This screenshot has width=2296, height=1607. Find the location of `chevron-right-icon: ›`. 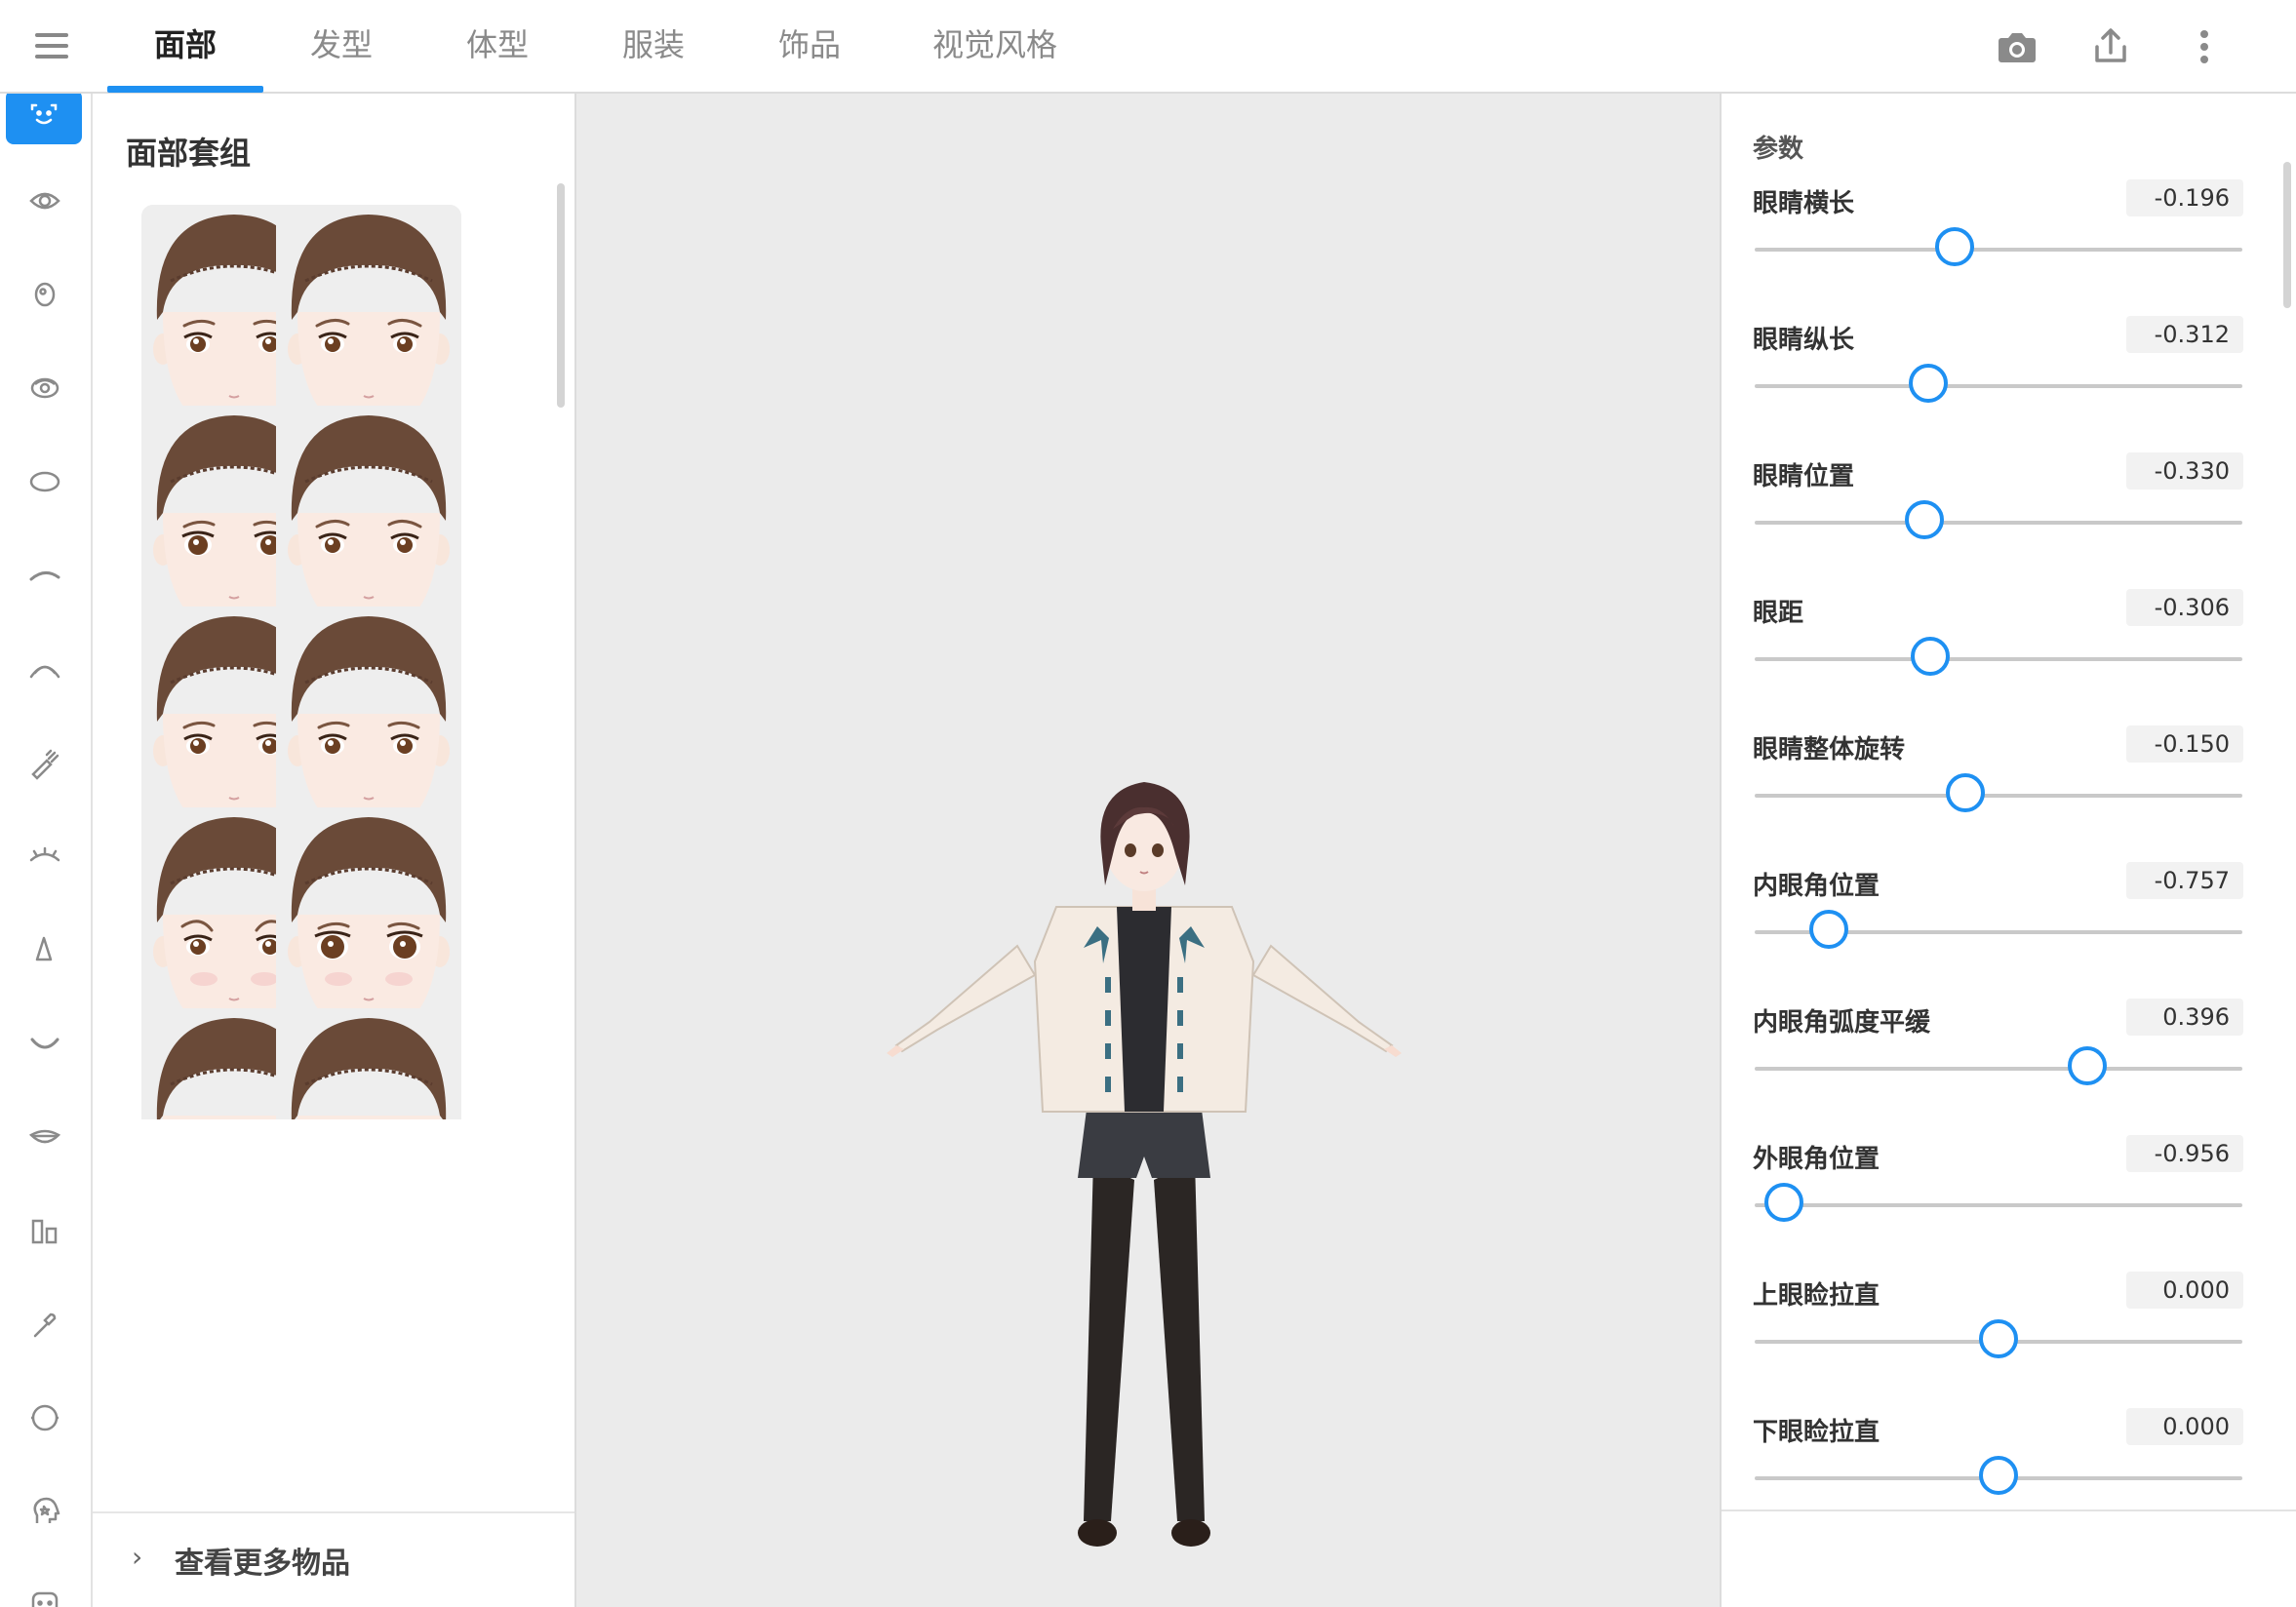

chevron-right-icon: › is located at coordinates (137, 1557).